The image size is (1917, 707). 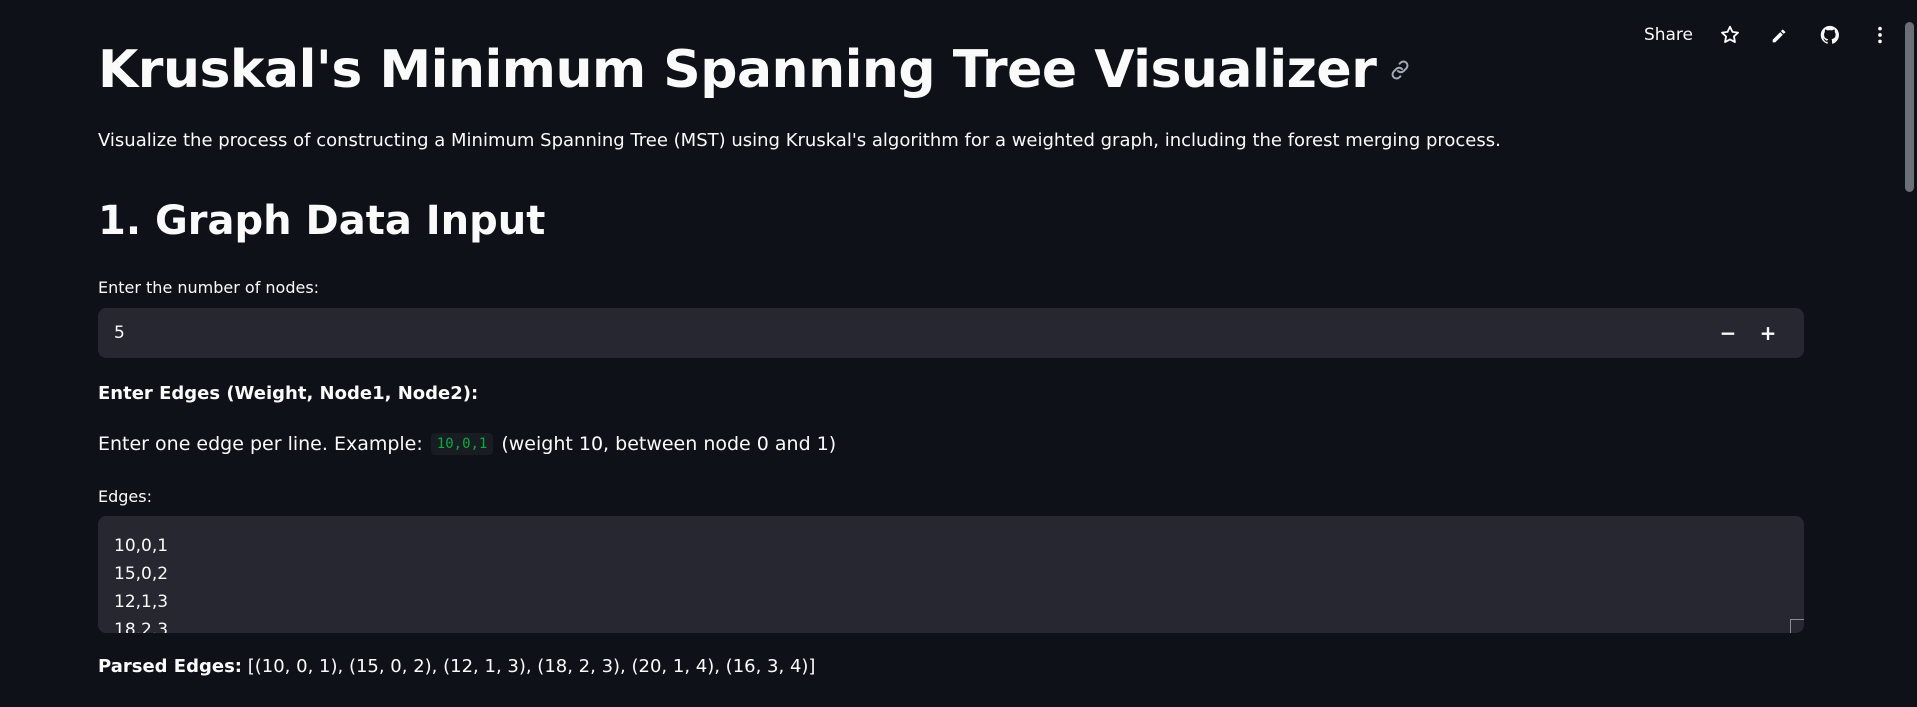 I want to click on resize-handle, so click(x=1797, y=626).